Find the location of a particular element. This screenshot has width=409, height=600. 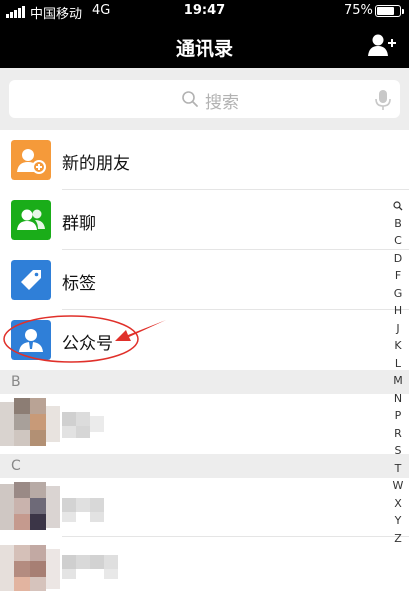

menu-item-tags: 标签 is located at coordinates (204, 280).